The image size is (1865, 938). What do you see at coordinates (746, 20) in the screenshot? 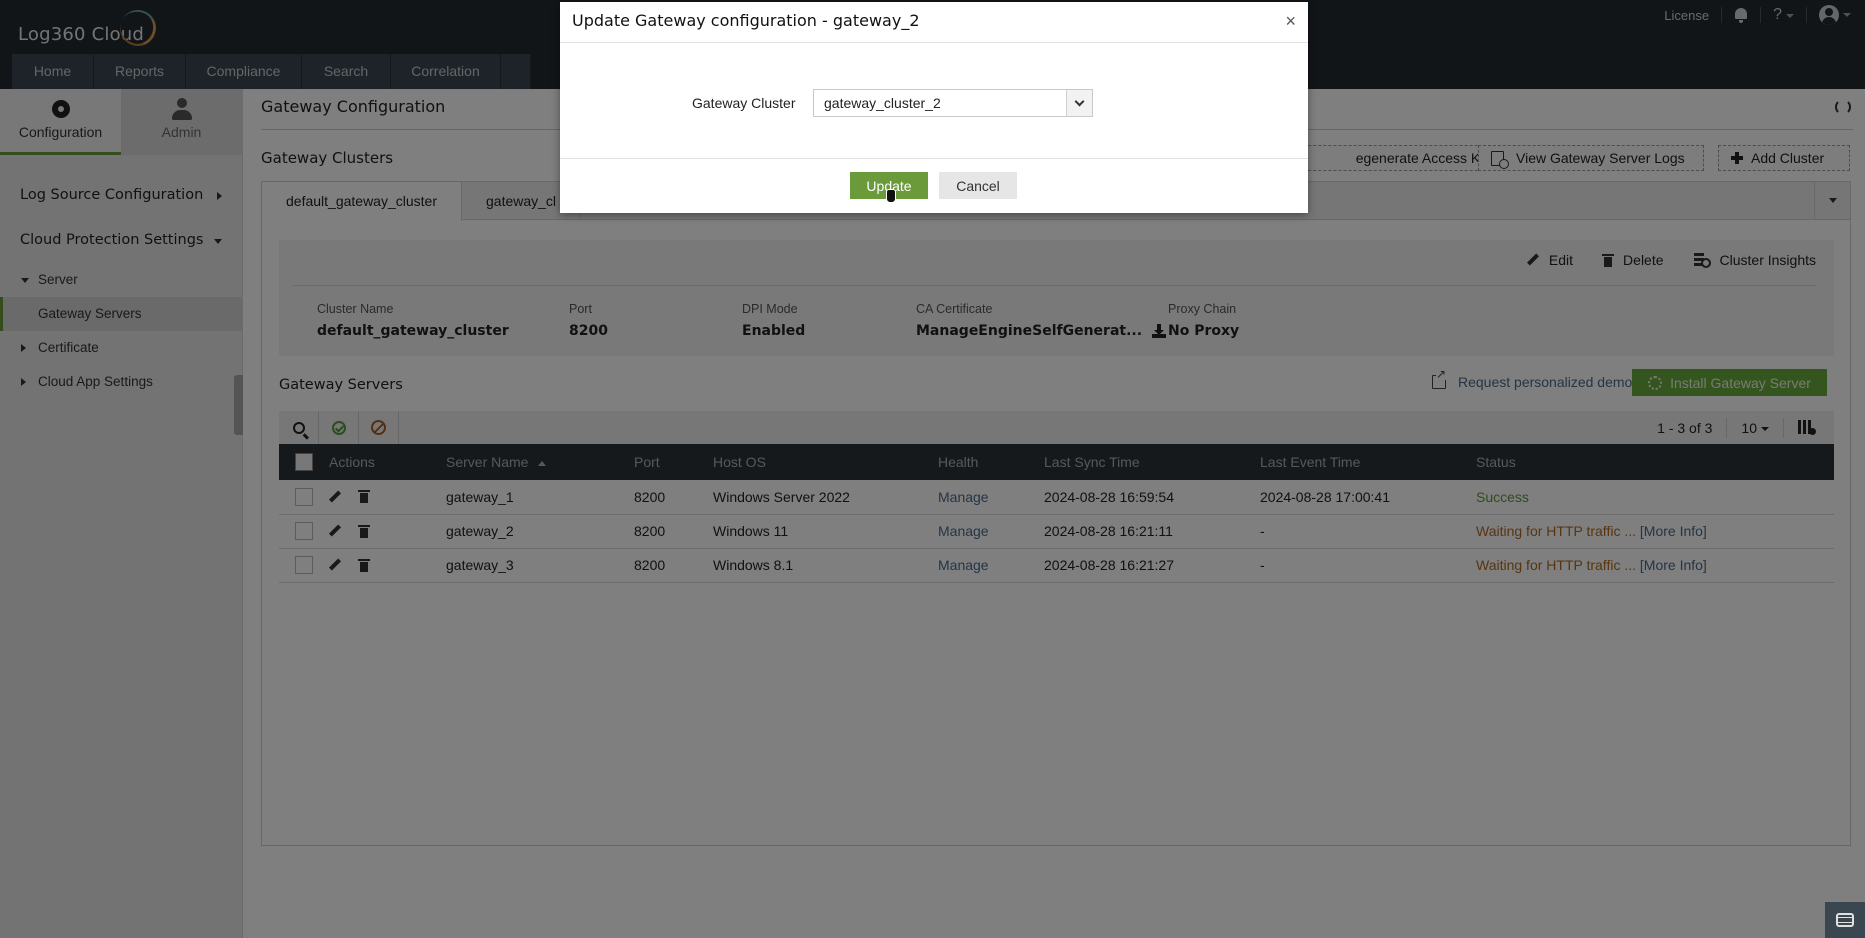
I see `dialog-title: Update Gateway configuration - gateway_2` at bounding box center [746, 20].